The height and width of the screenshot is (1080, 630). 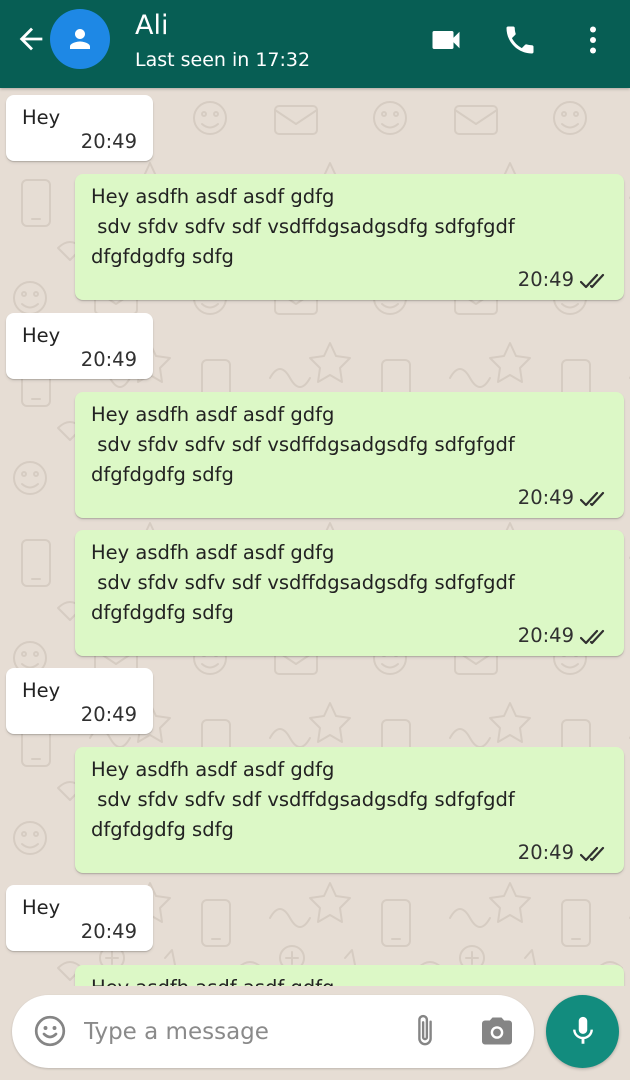 I want to click on contact-name: Ali, so click(x=151, y=26).